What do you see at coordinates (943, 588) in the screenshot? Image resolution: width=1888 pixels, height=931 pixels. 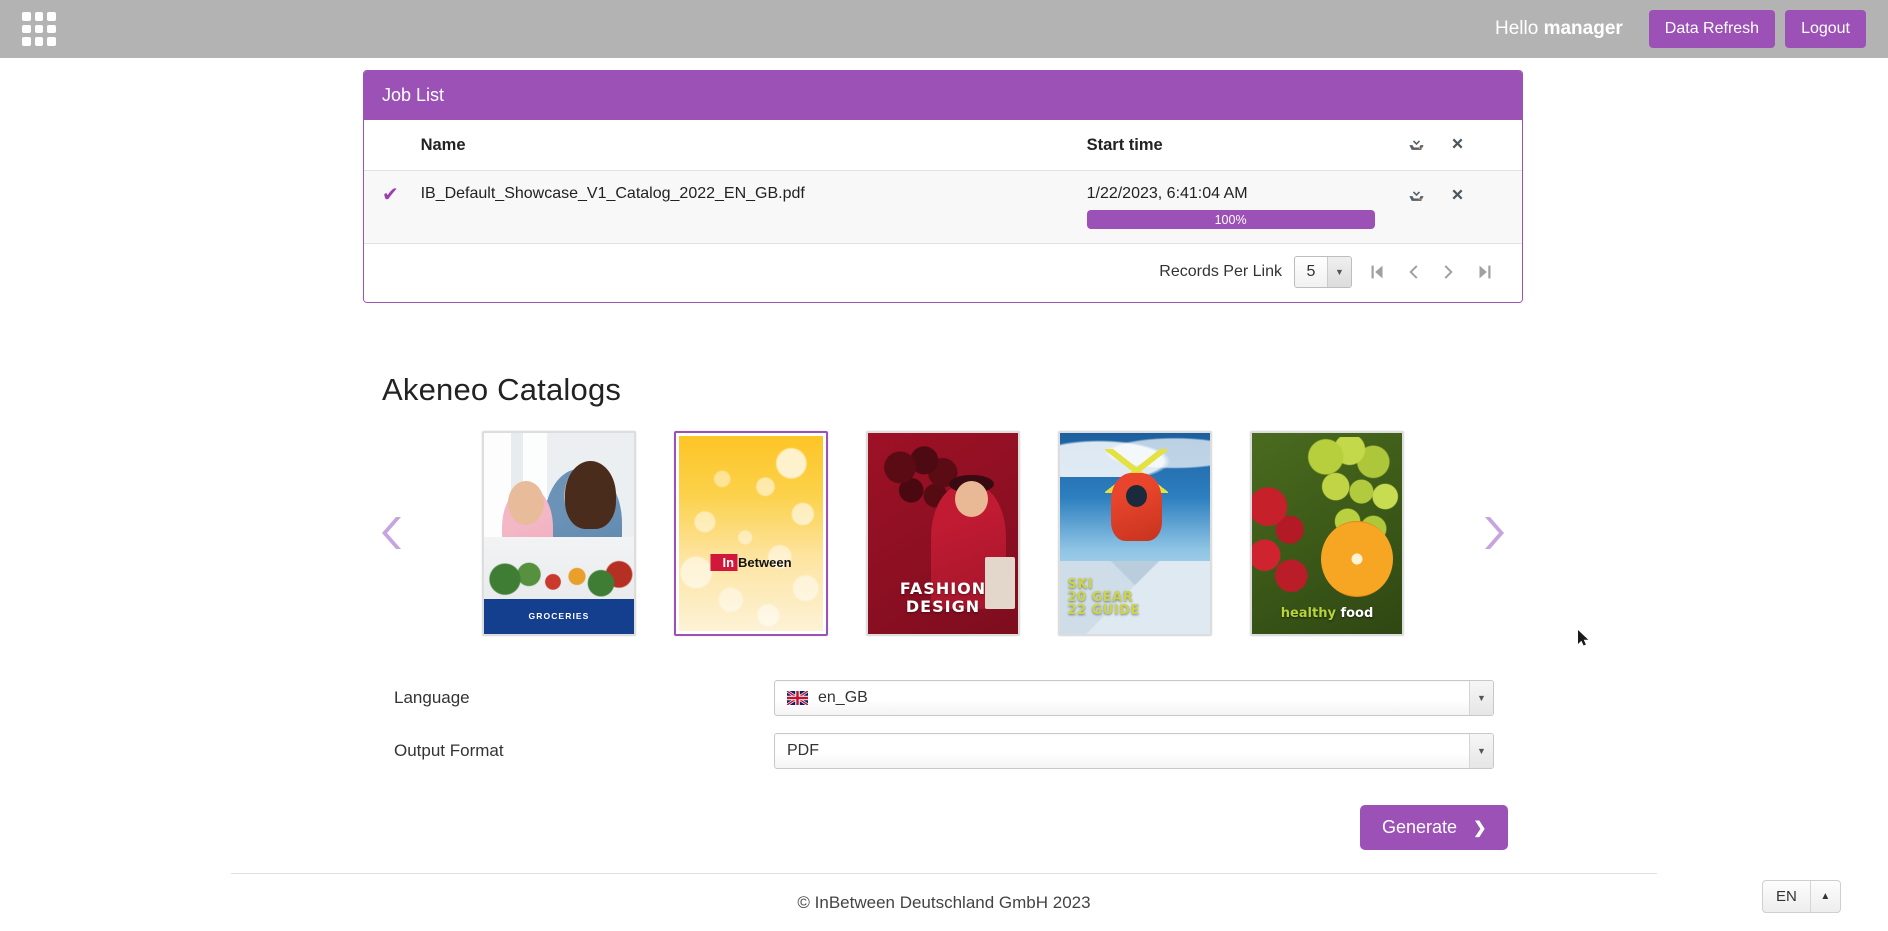 I see `fashion-line-1: FASHION` at bounding box center [943, 588].